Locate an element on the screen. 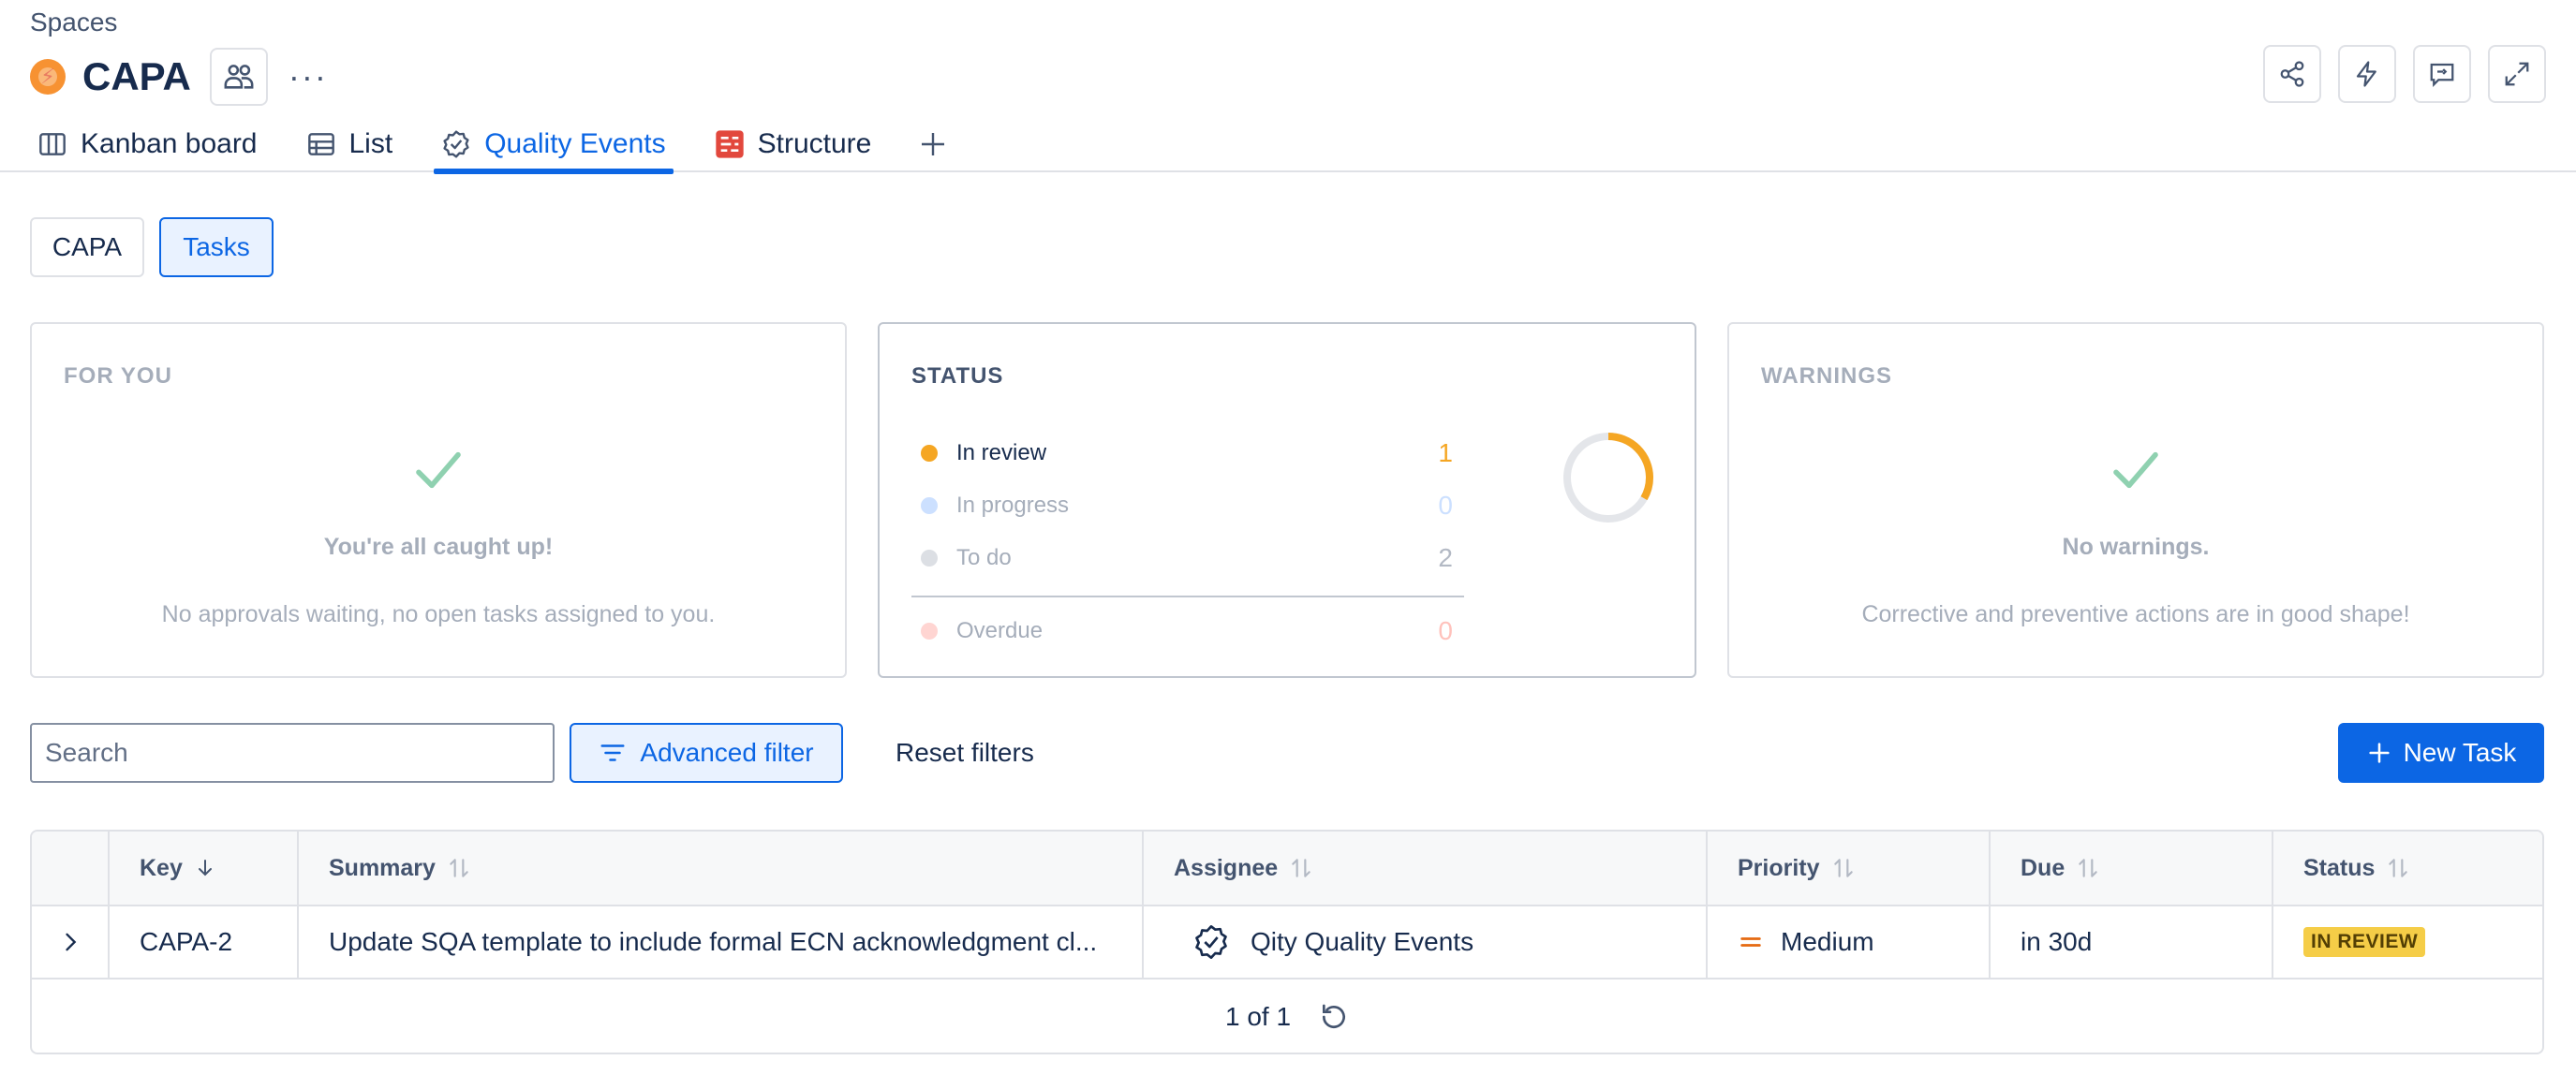  status-label: In progress is located at coordinates (1013, 505).